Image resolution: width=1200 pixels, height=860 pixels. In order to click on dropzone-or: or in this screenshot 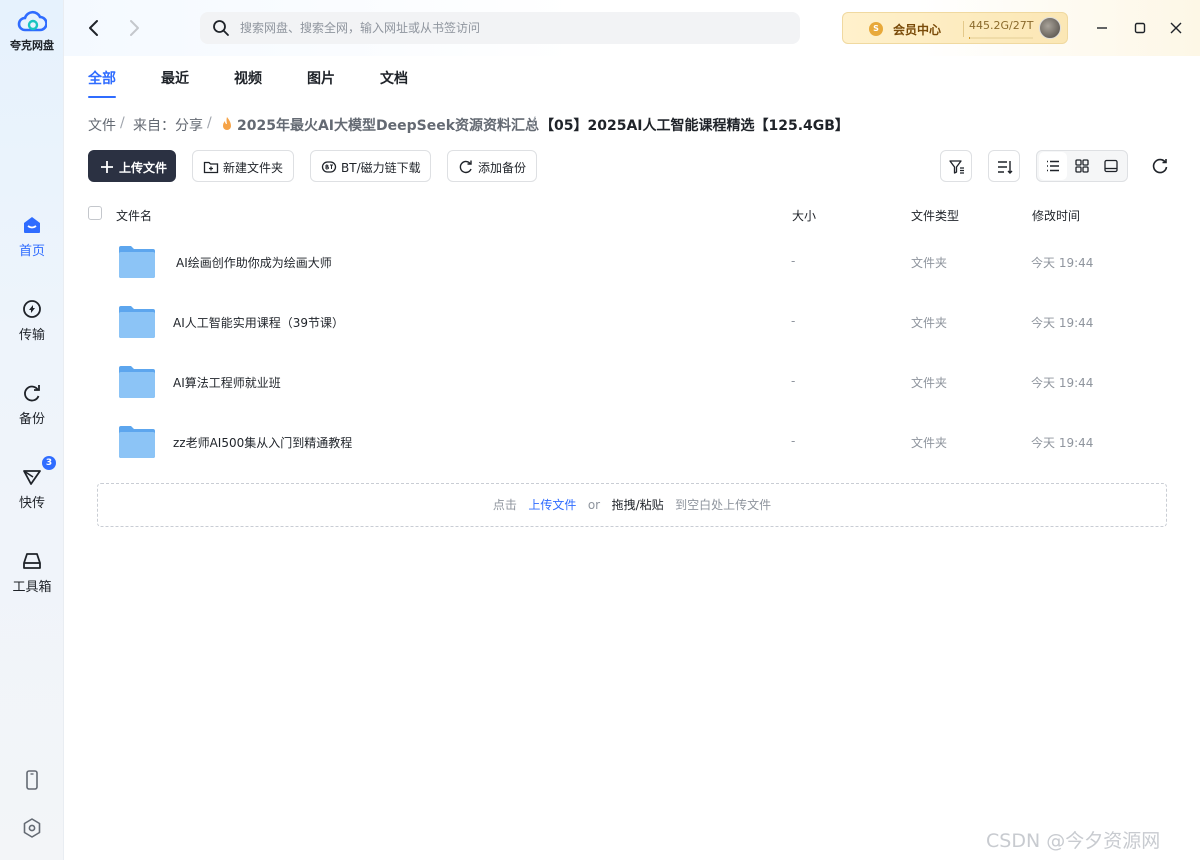, I will do `click(594, 505)`.